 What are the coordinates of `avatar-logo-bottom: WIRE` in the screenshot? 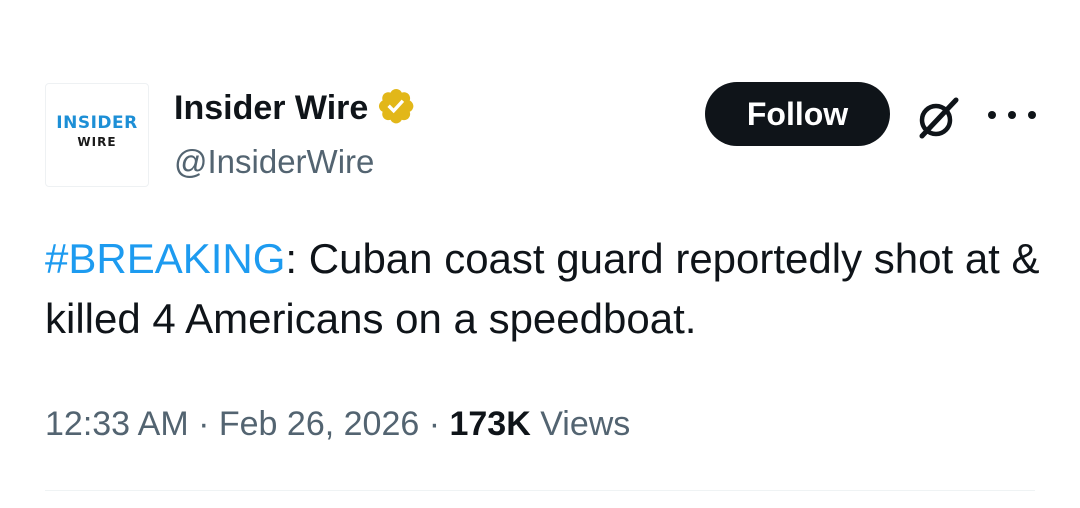 It's located at (97, 141).